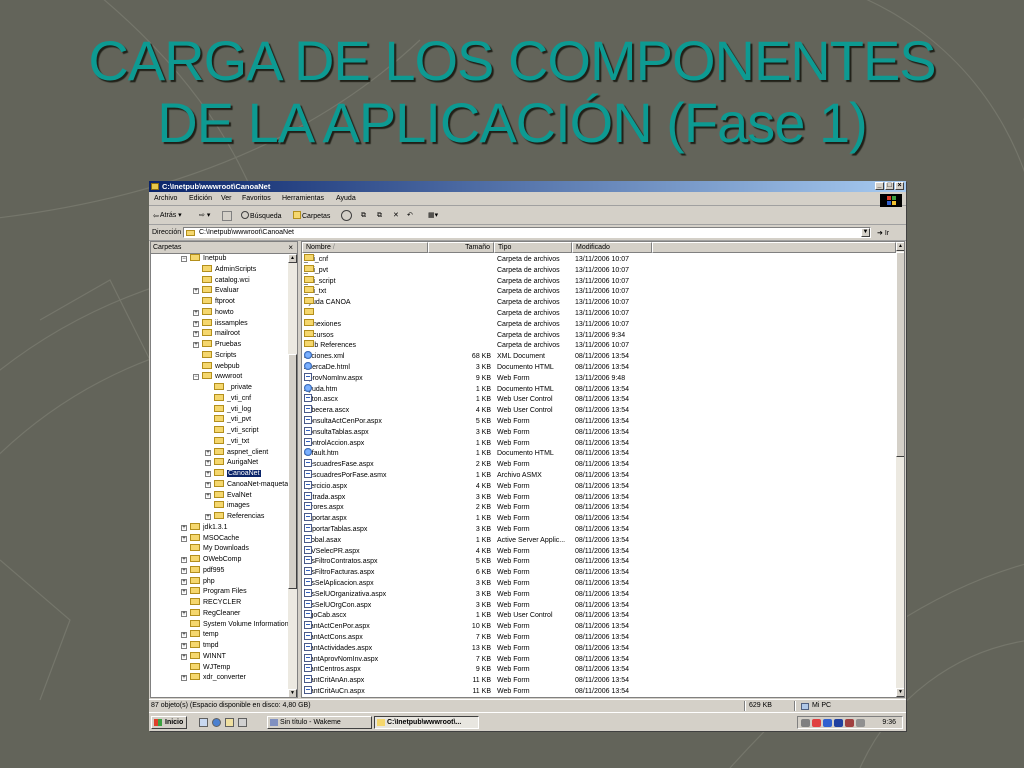 The height and width of the screenshot is (768, 1024). What do you see at coordinates (196, 377) in the screenshot?
I see `collapse-icon: −` at bounding box center [196, 377].